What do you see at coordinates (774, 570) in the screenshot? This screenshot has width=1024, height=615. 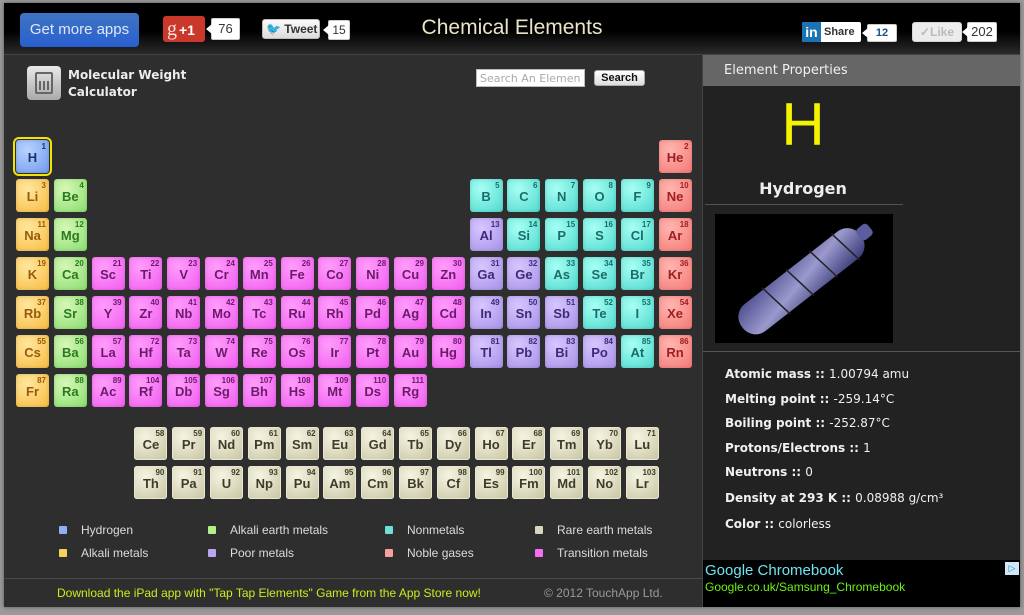 I see `ad-title-link: Google Chromebook` at bounding box center [774, 570].